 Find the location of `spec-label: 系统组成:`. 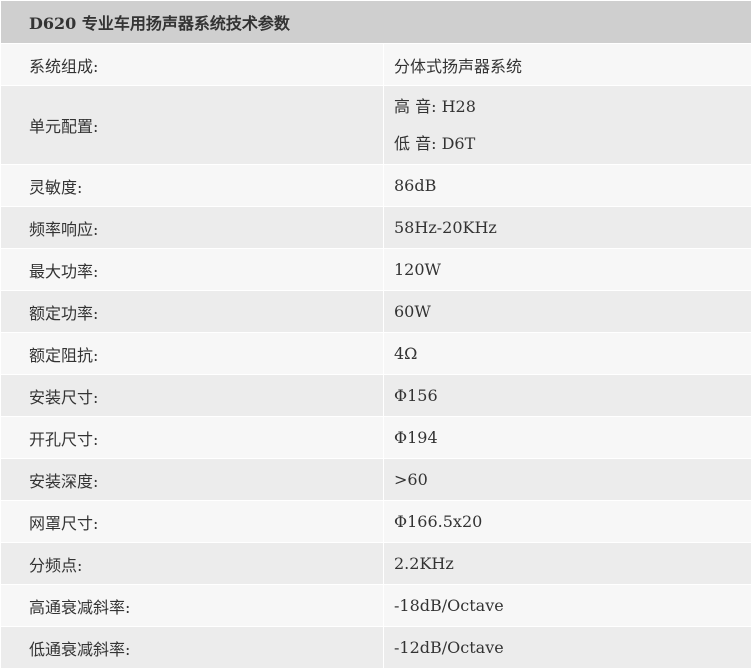

spec-label: 系统组成: is located at coordinates (192, 64).